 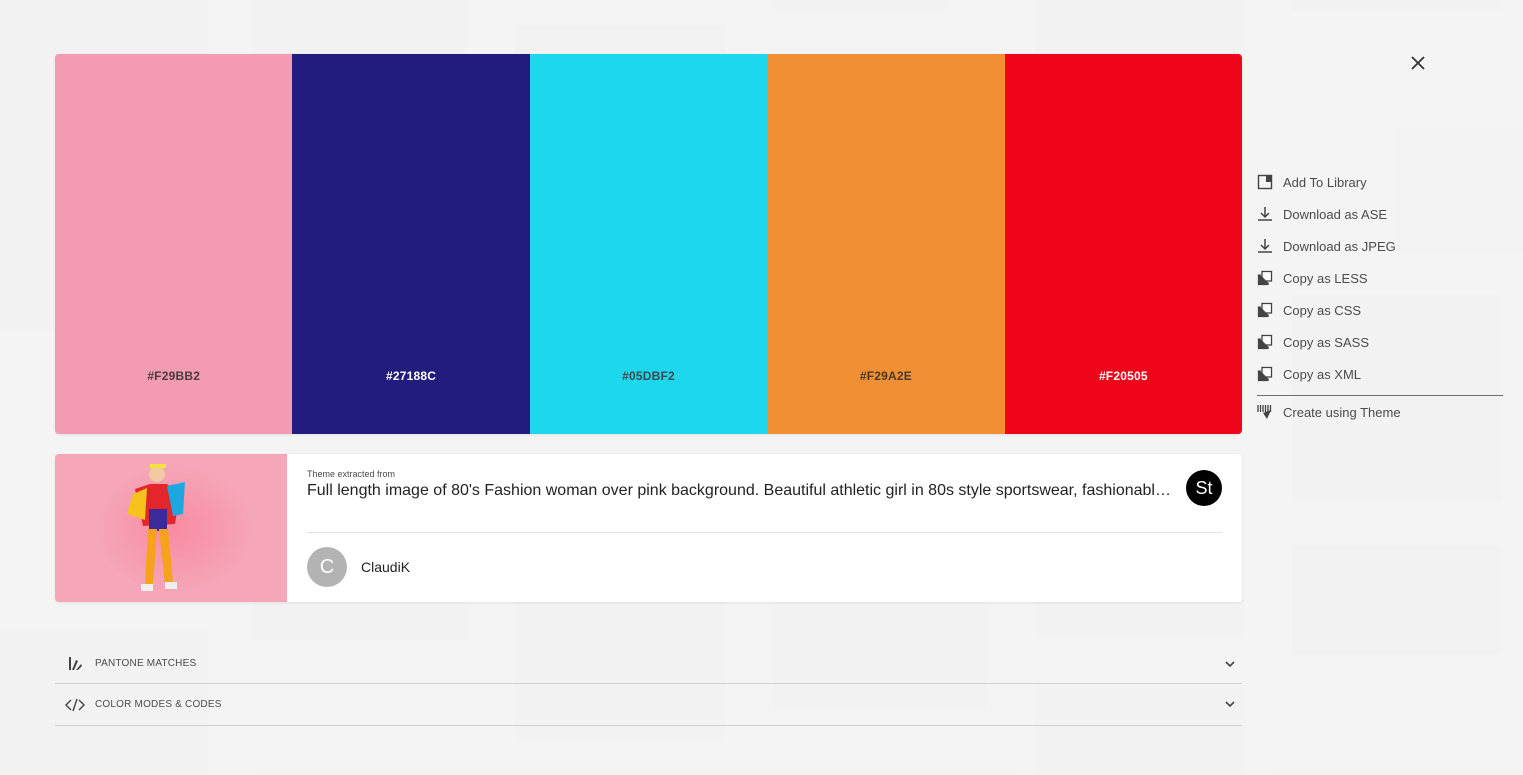 I want to click on pantone-icon, so click(x=75, y=664).